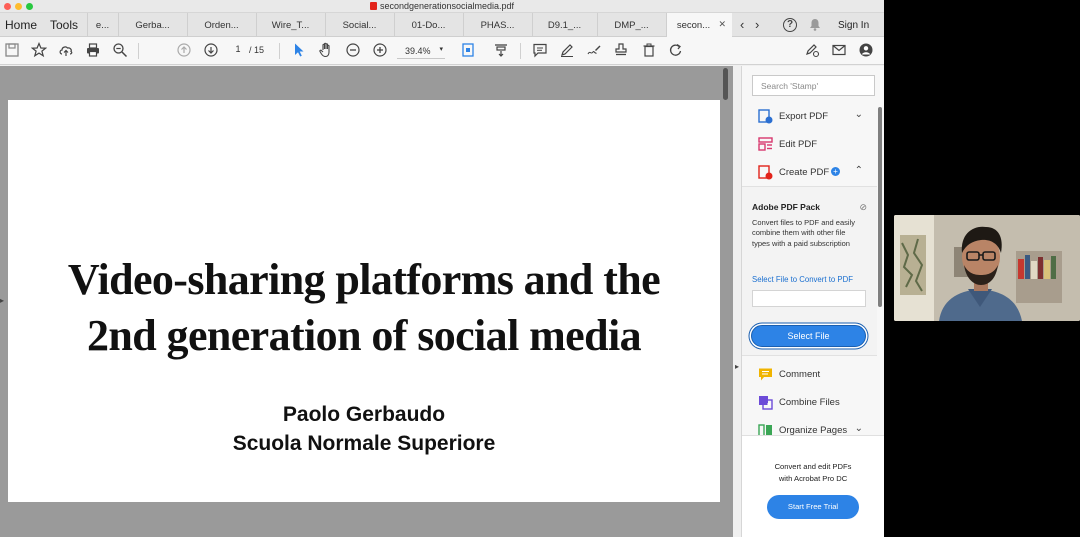 The width and height of the screenshot is (1080, 537). What do you see at coordinates (790, 25) in the screenshot?
I see `help-icon: ?` at bounding box center [790, 25].